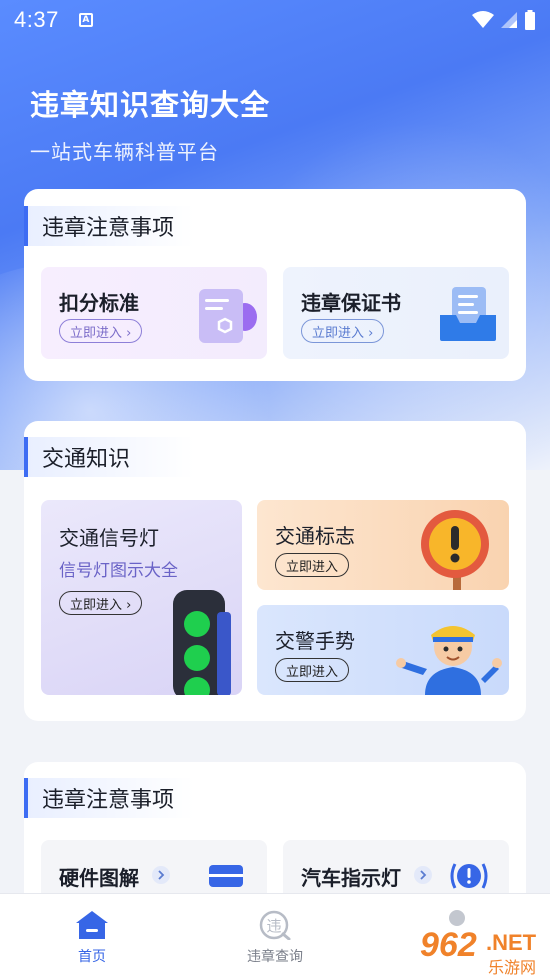 Image resolution: width=550 pixels, height=979 pixels. What do you see at coordinates (226, 876) in the screenshot?
I see `hardware-icon` at bounding box center [226, 876].